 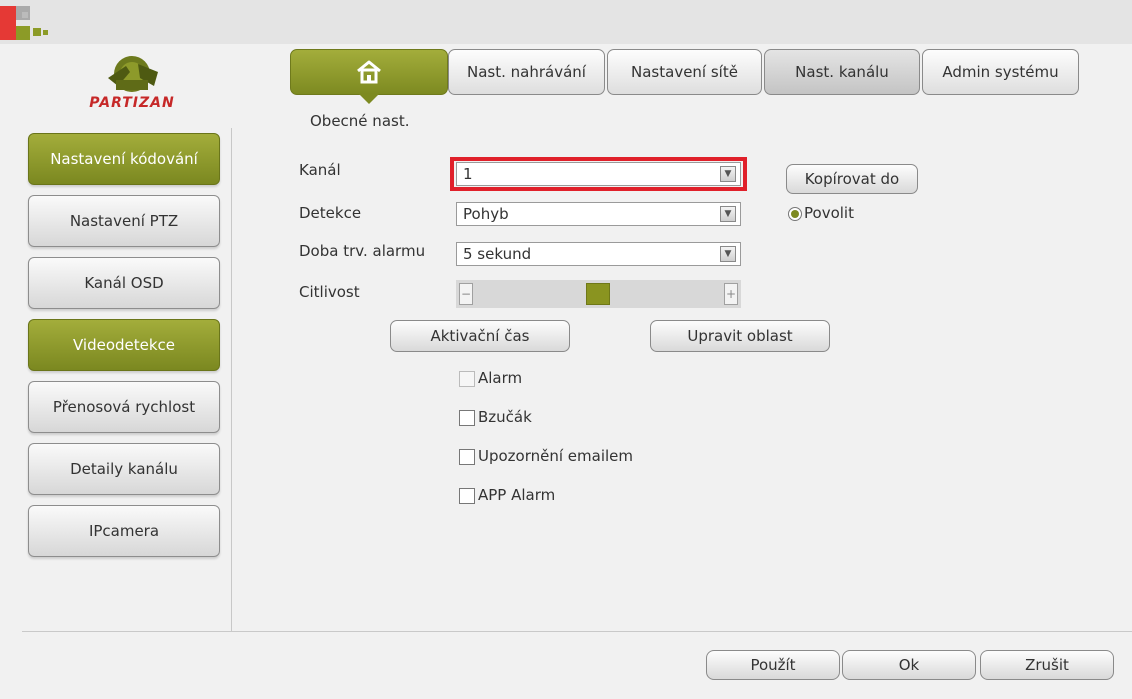 What do you see at coordinates (505, 417) in the screenshot?
I see `buzzer-checkbox-label: Bzučák` at bounding box center [505, 417].